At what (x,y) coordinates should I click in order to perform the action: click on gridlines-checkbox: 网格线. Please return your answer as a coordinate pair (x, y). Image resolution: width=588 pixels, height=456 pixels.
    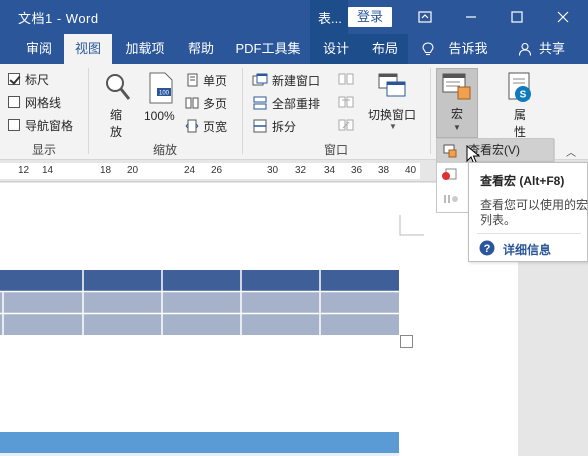
    Looking at the image, I should click on (34, 102).